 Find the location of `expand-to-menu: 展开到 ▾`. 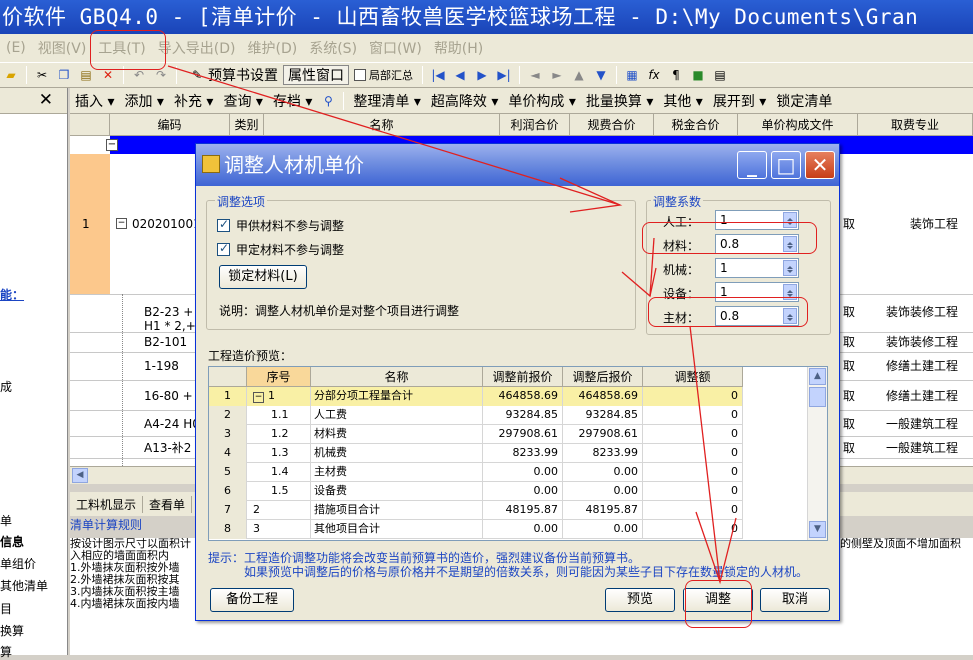

expand-to-menu: 展开到 ▾ is located at coordinates (739, 101).